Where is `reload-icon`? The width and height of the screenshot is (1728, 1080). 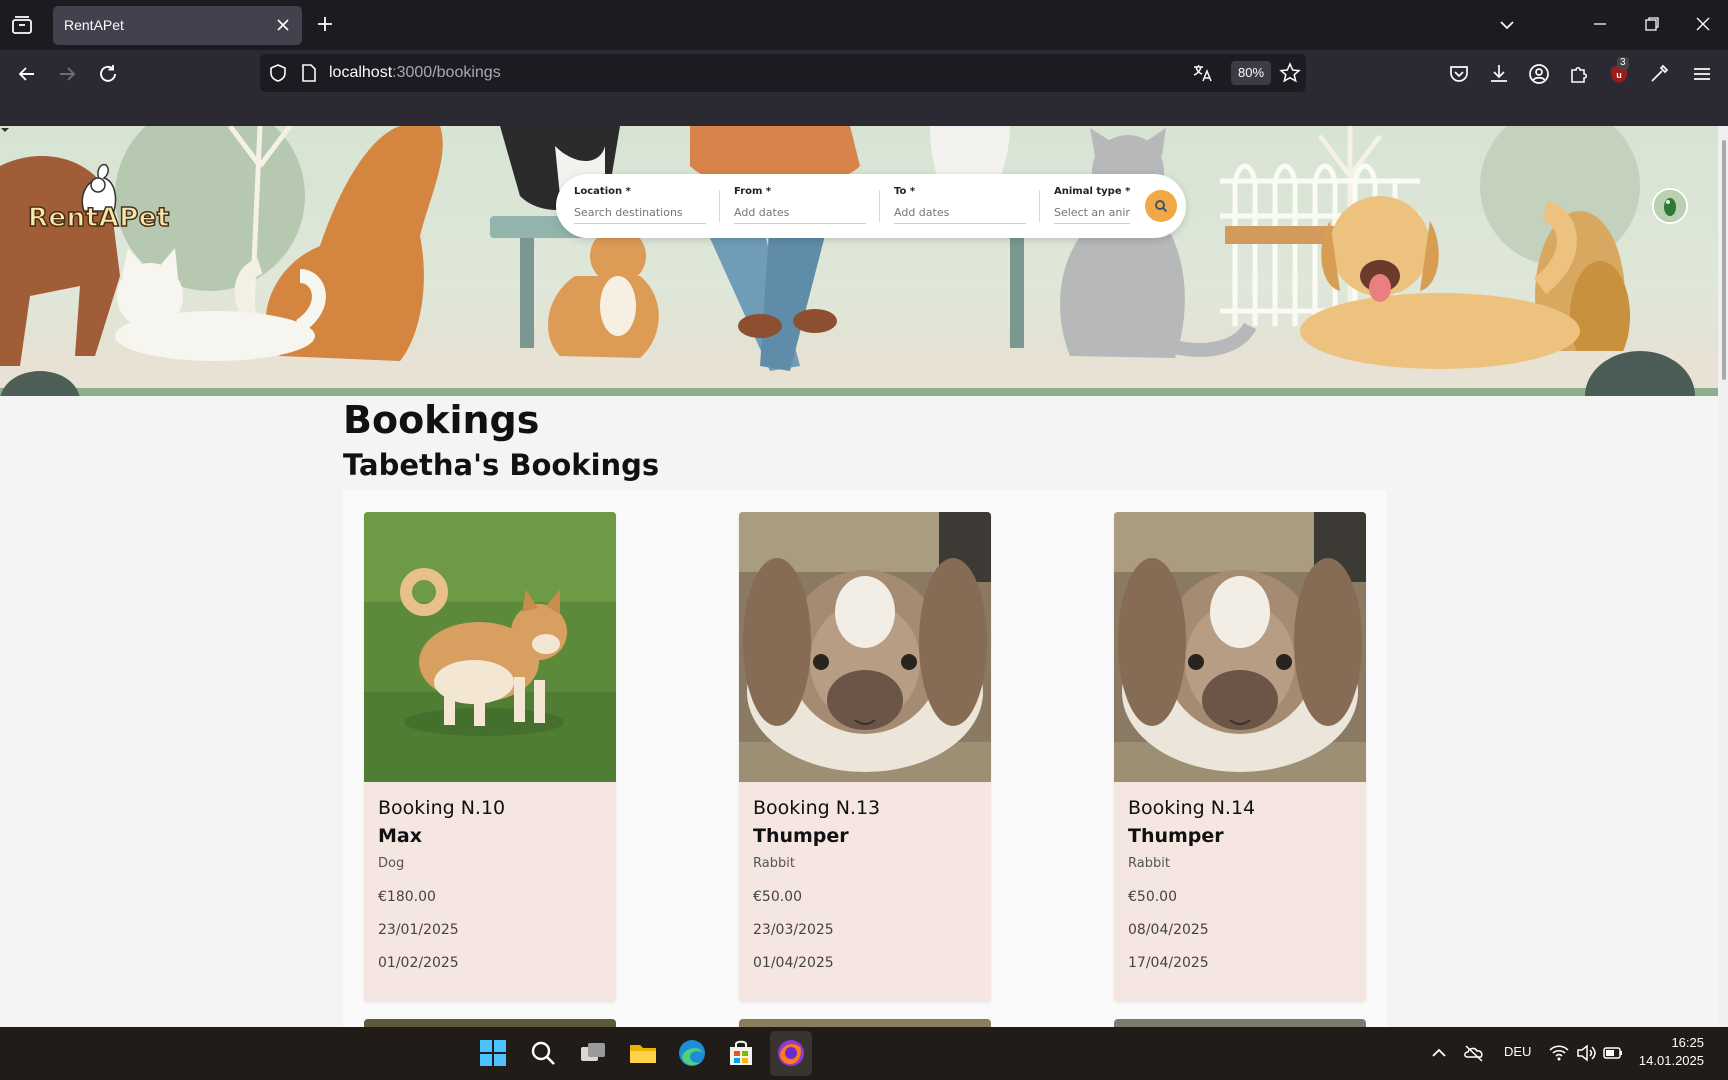
reload-icon is located at coordinates (108, 74).